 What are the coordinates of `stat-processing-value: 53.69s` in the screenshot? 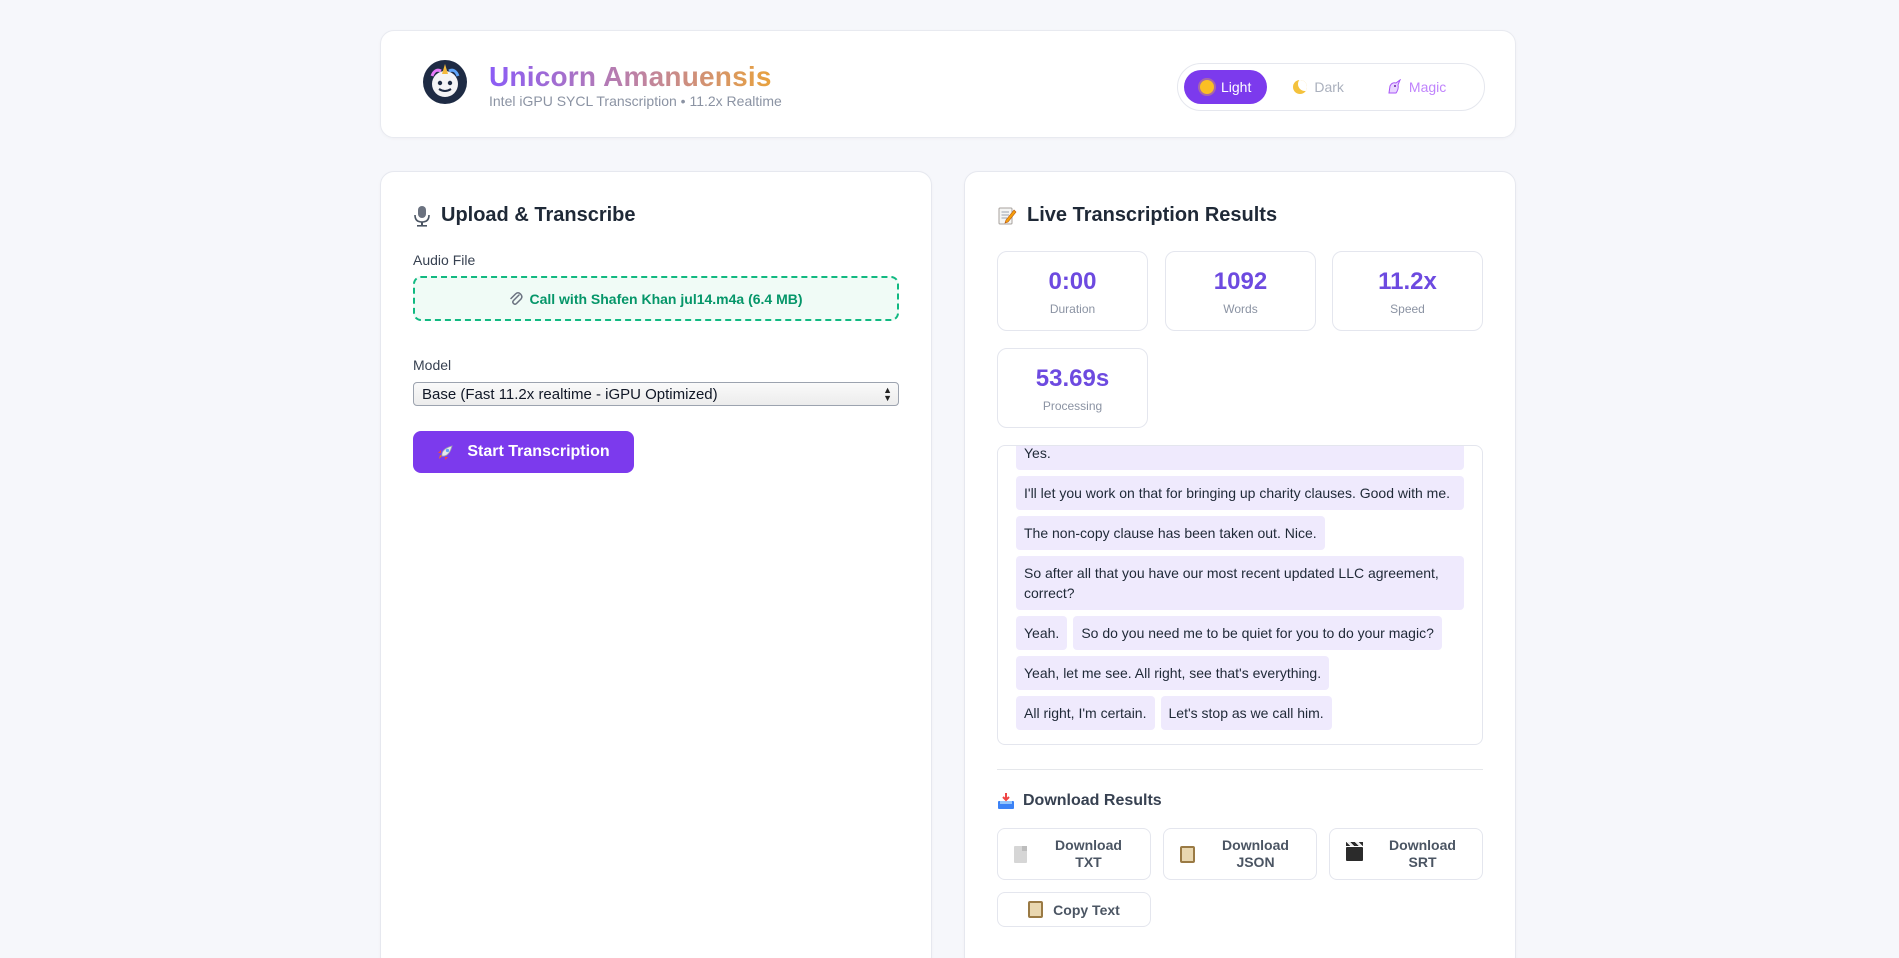 It's located at (1072, 378).